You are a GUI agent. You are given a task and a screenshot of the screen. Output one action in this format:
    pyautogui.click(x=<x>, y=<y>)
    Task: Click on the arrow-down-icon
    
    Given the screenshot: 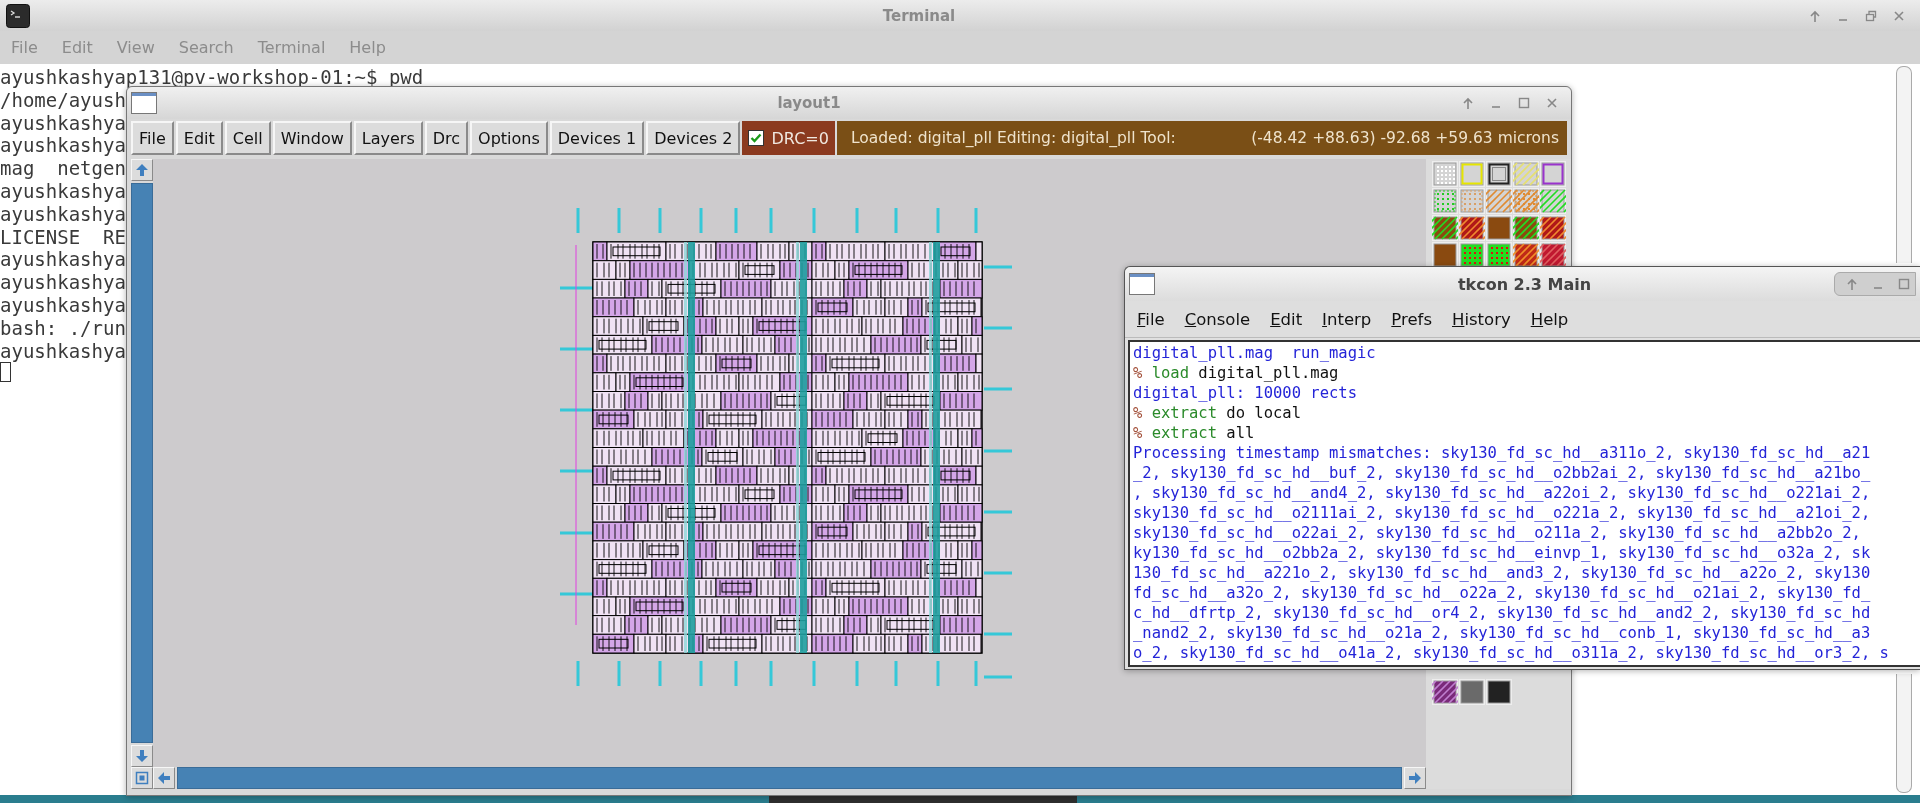 What is the action you would take?
    pyautogui.click(x=142, y=756)
    